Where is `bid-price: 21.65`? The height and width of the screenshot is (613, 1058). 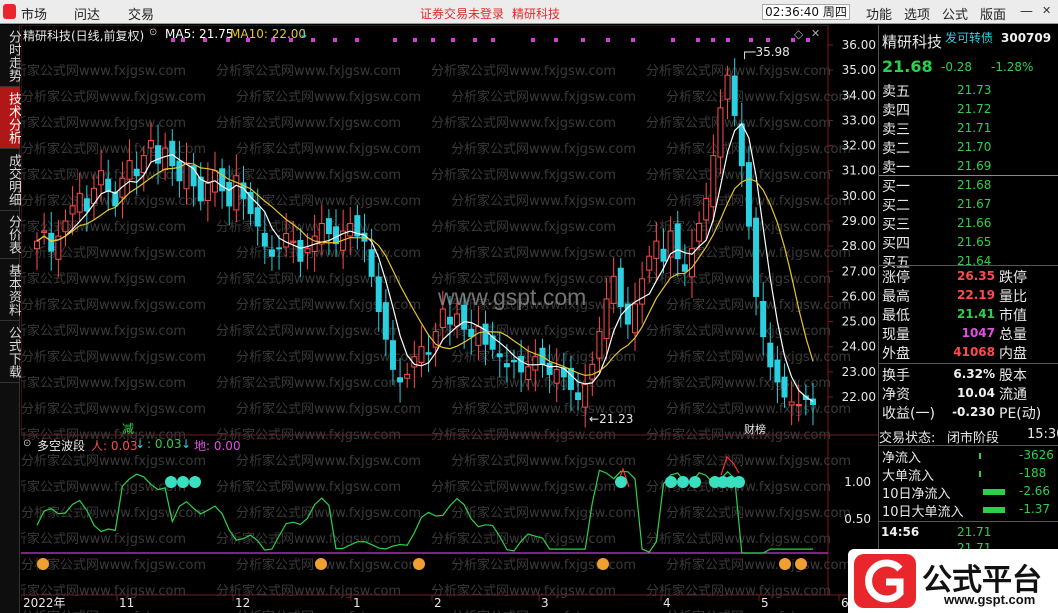 bid-price: 21.65 is located at coordinates (974, 242).